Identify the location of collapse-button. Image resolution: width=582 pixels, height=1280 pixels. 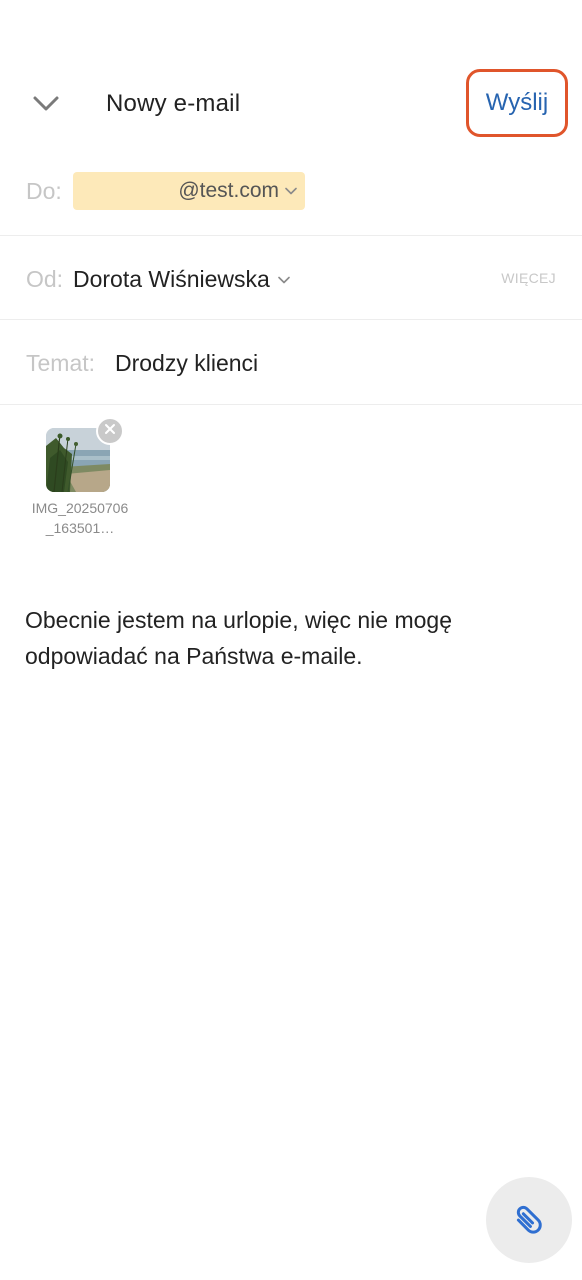
(46, 106).